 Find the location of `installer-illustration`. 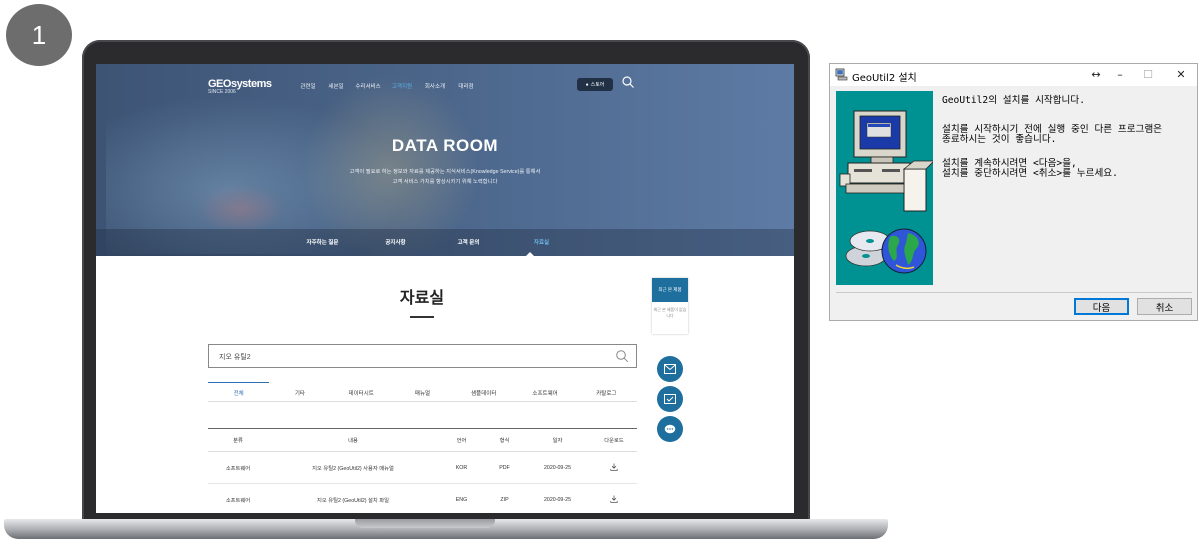

installer-illustration is located at coordinates (885, 188).